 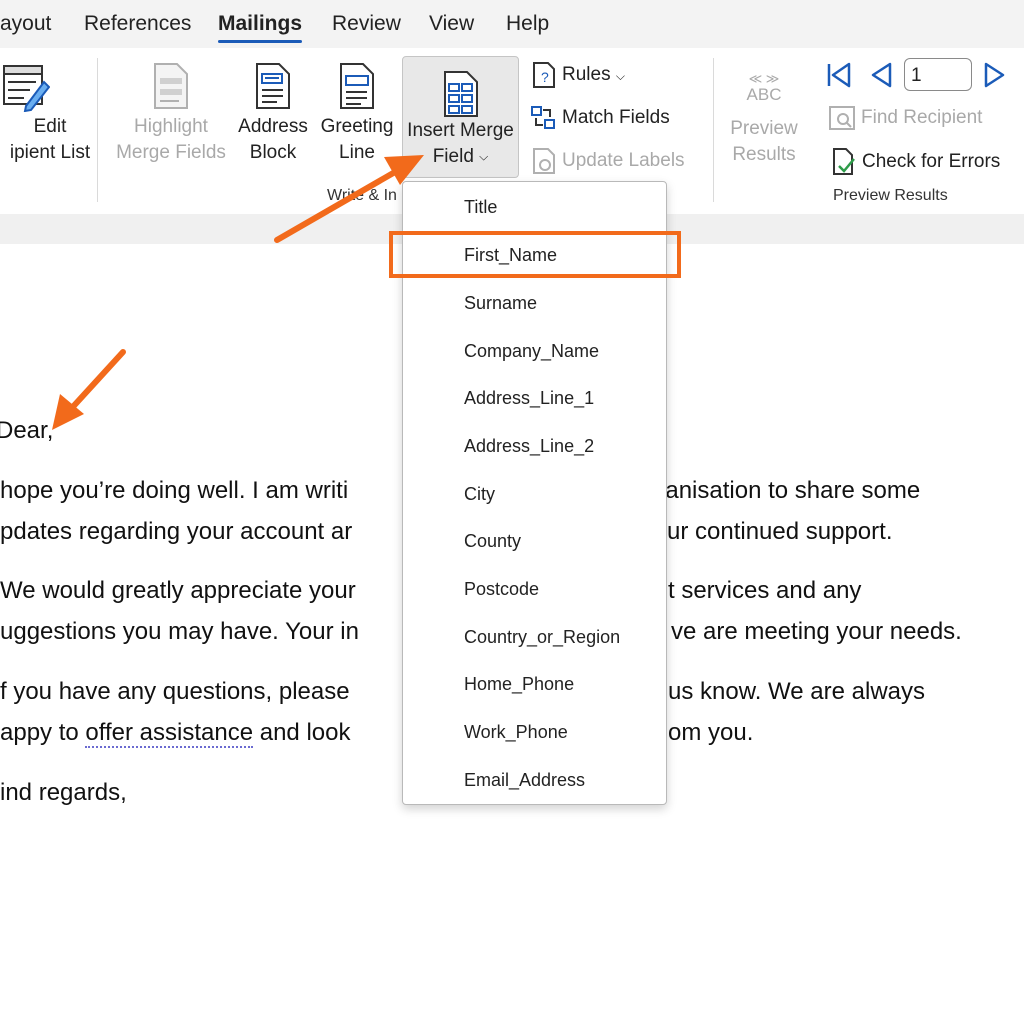 What do you see at coordinates (50, 152) in the screenshot?
I see `edit-label-2: ipient List` at bounding box center [50, 152].